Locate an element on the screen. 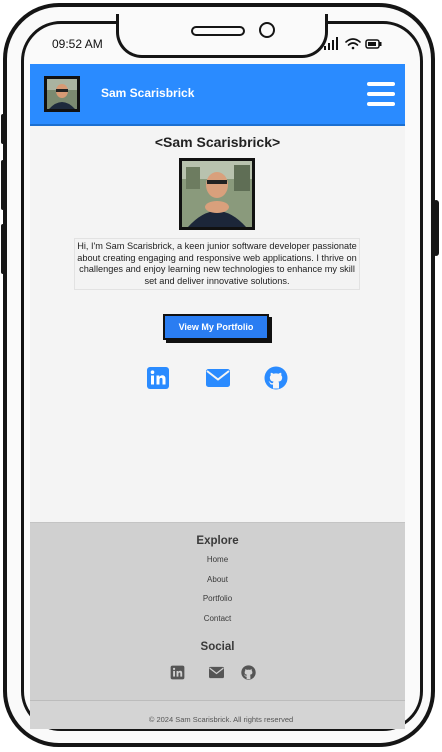 The image size is (442, 752). phone-notch is located at coordinates (222, 36).